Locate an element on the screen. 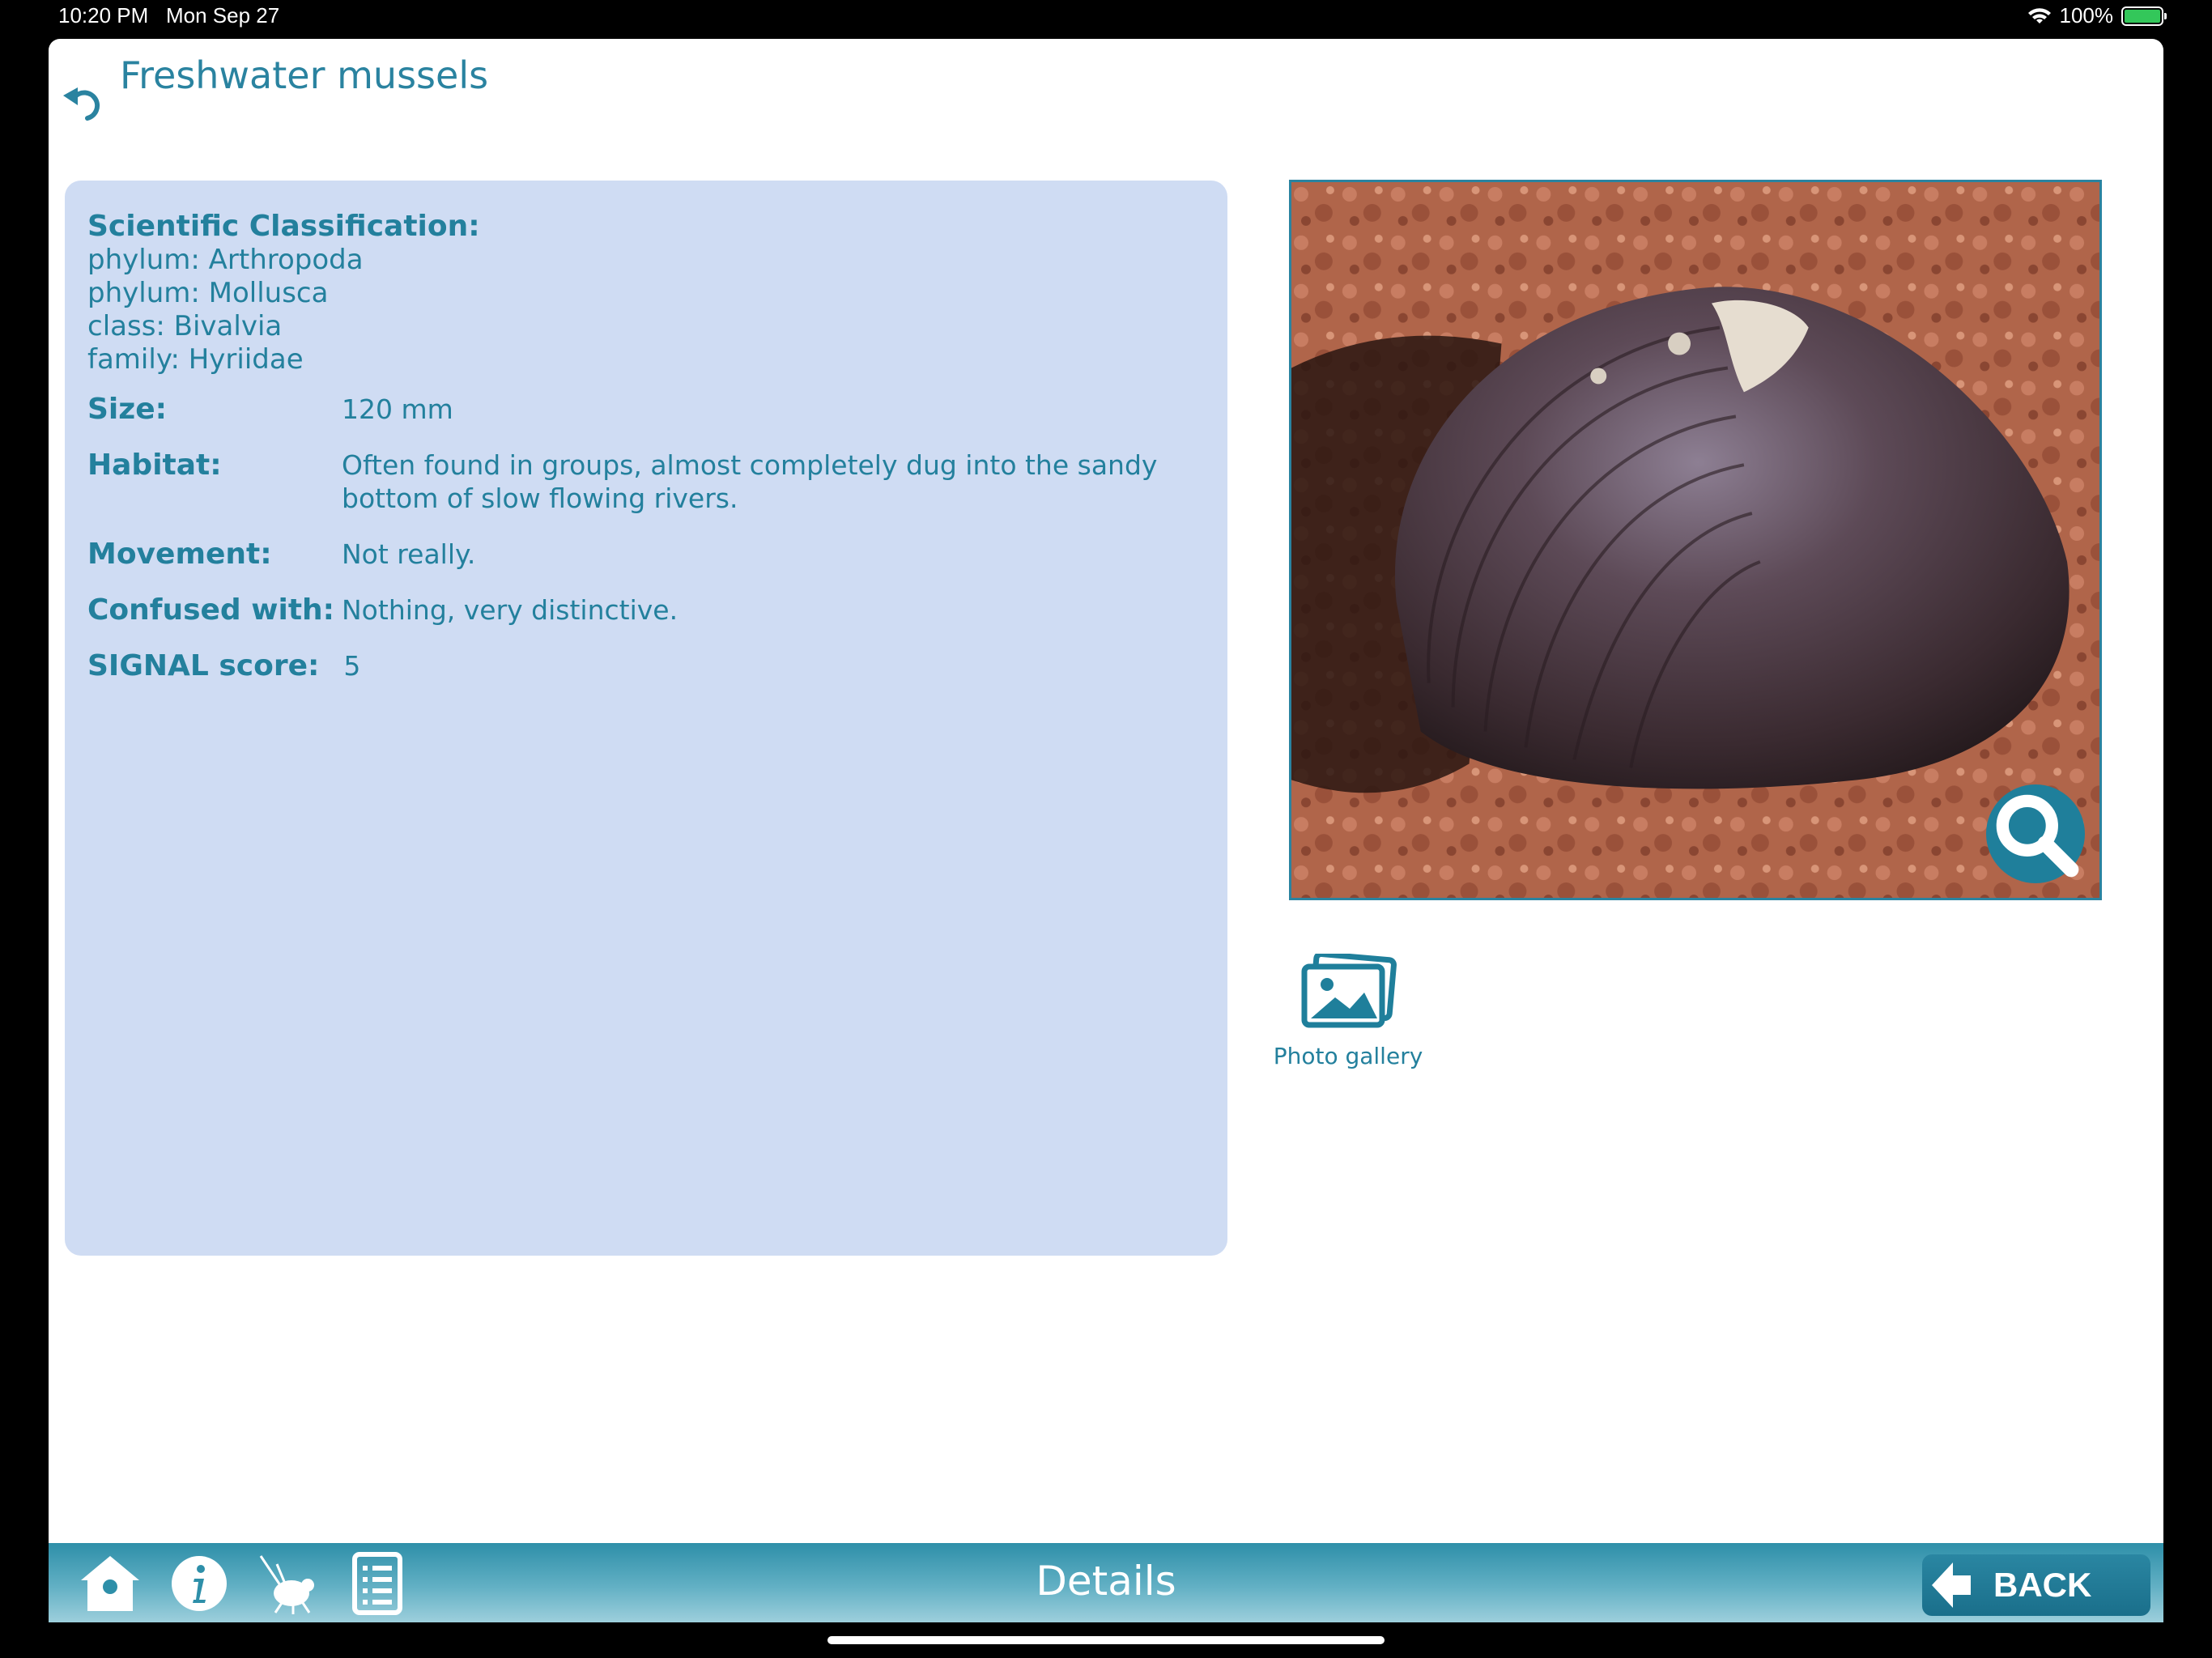 This screenshot has height=1658, width=2212. confused-label: Confused with: is located at coordinates (211, 610).